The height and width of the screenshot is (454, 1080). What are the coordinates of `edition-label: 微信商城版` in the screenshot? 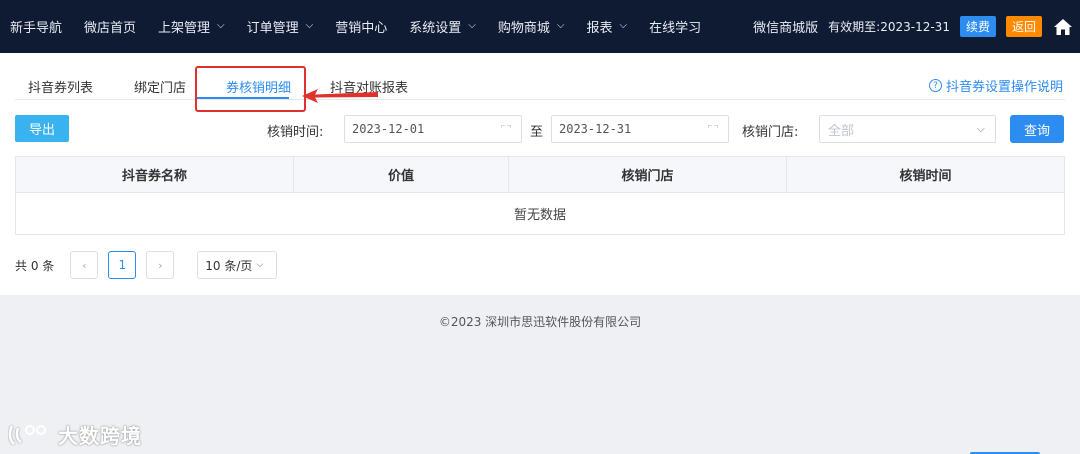 It's located at (786, 28).